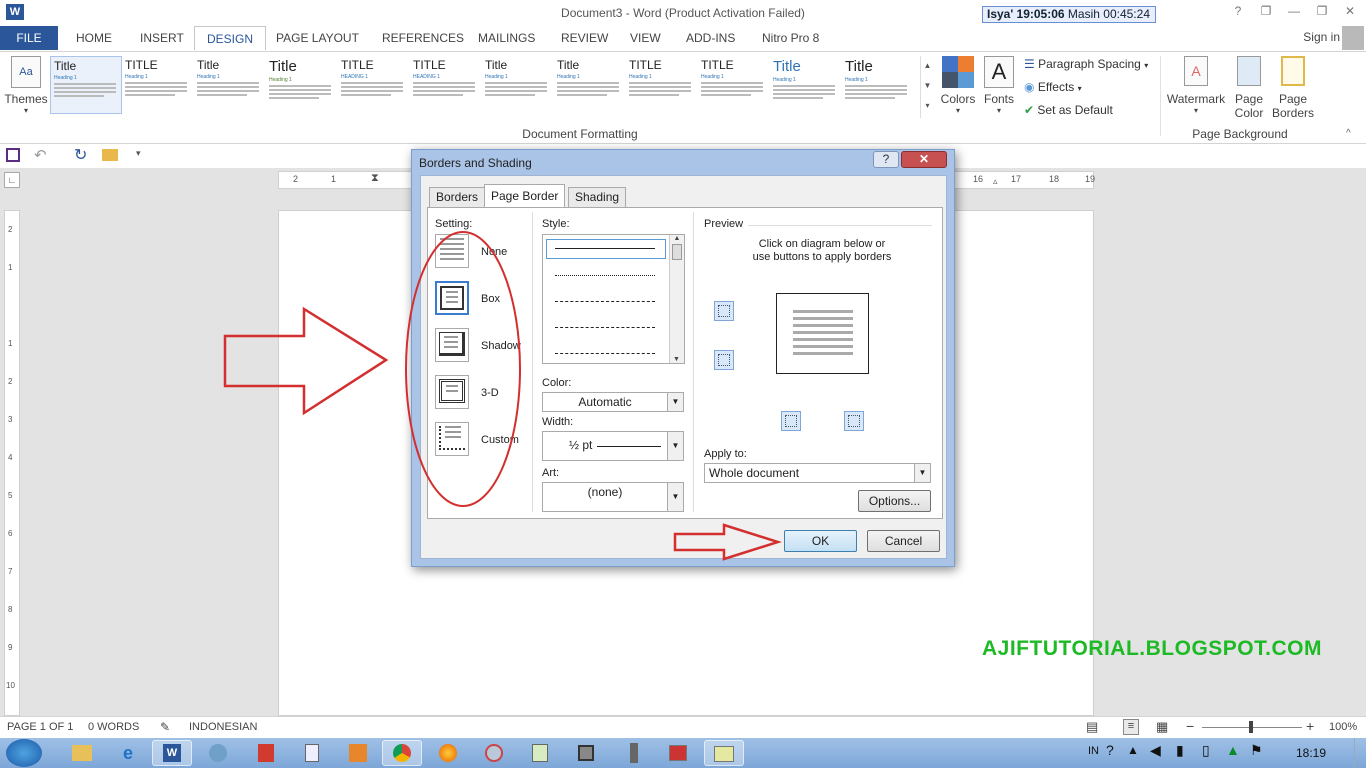  What do you see at coordinates (506, 38) in the screenshot?
I see `tab-mailings: MAILINGS` at bounding box center [506, 38].